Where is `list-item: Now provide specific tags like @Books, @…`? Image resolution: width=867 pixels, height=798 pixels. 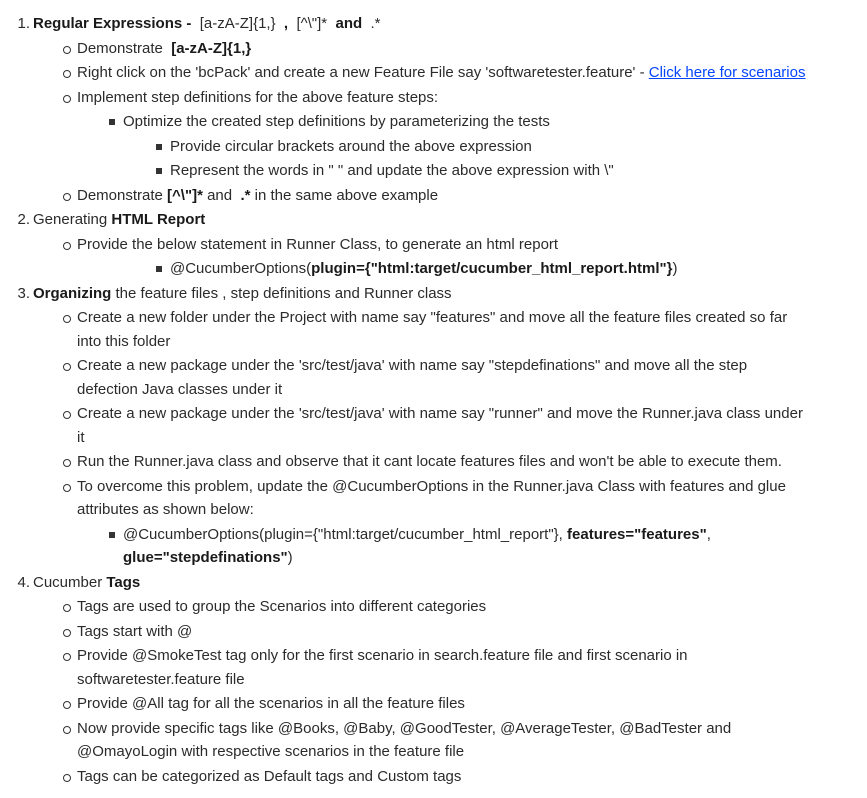
list-item: Now provide specific tags like @Books, @… is located at coordinates (433, 740).